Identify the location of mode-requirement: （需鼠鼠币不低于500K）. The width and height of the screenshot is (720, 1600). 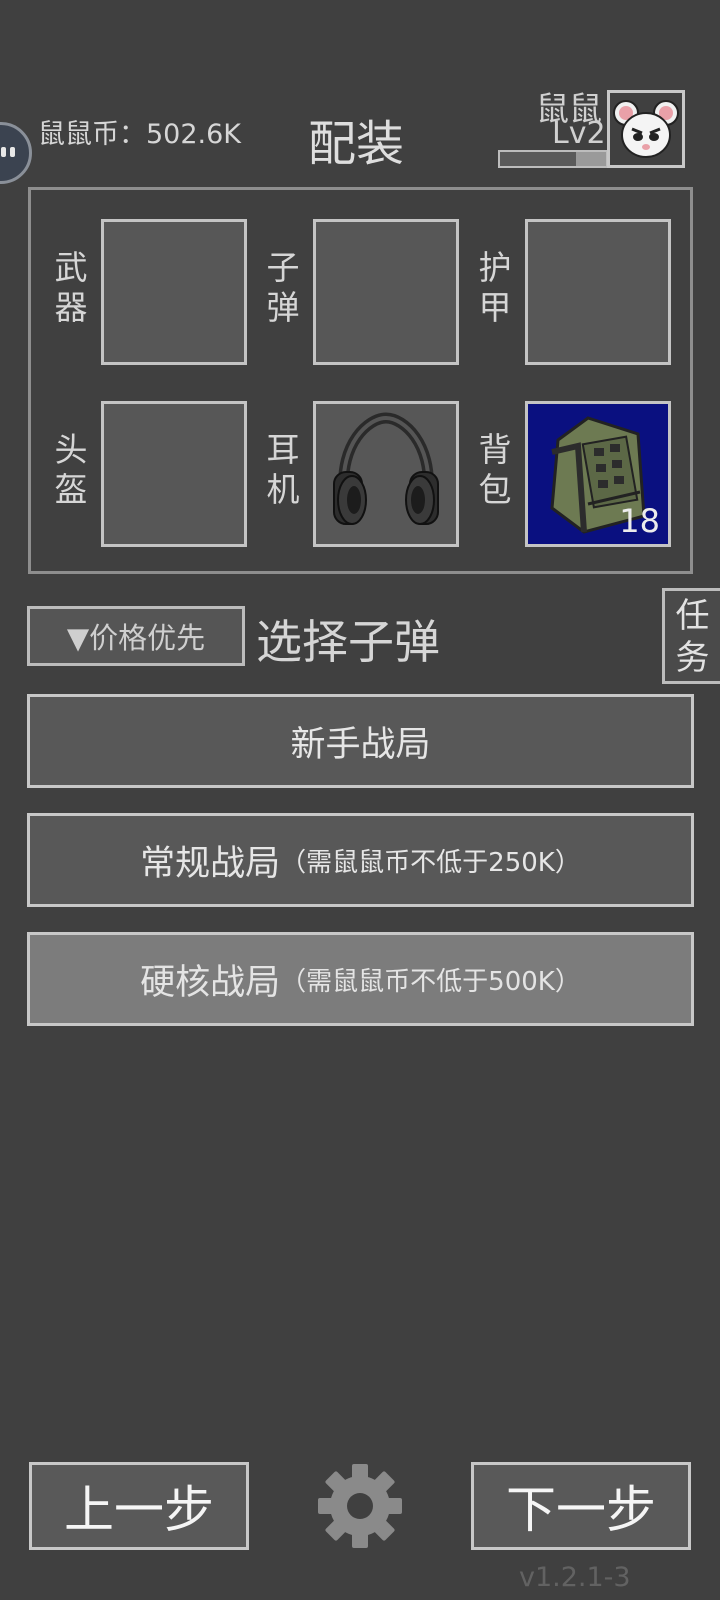
(430, 981).